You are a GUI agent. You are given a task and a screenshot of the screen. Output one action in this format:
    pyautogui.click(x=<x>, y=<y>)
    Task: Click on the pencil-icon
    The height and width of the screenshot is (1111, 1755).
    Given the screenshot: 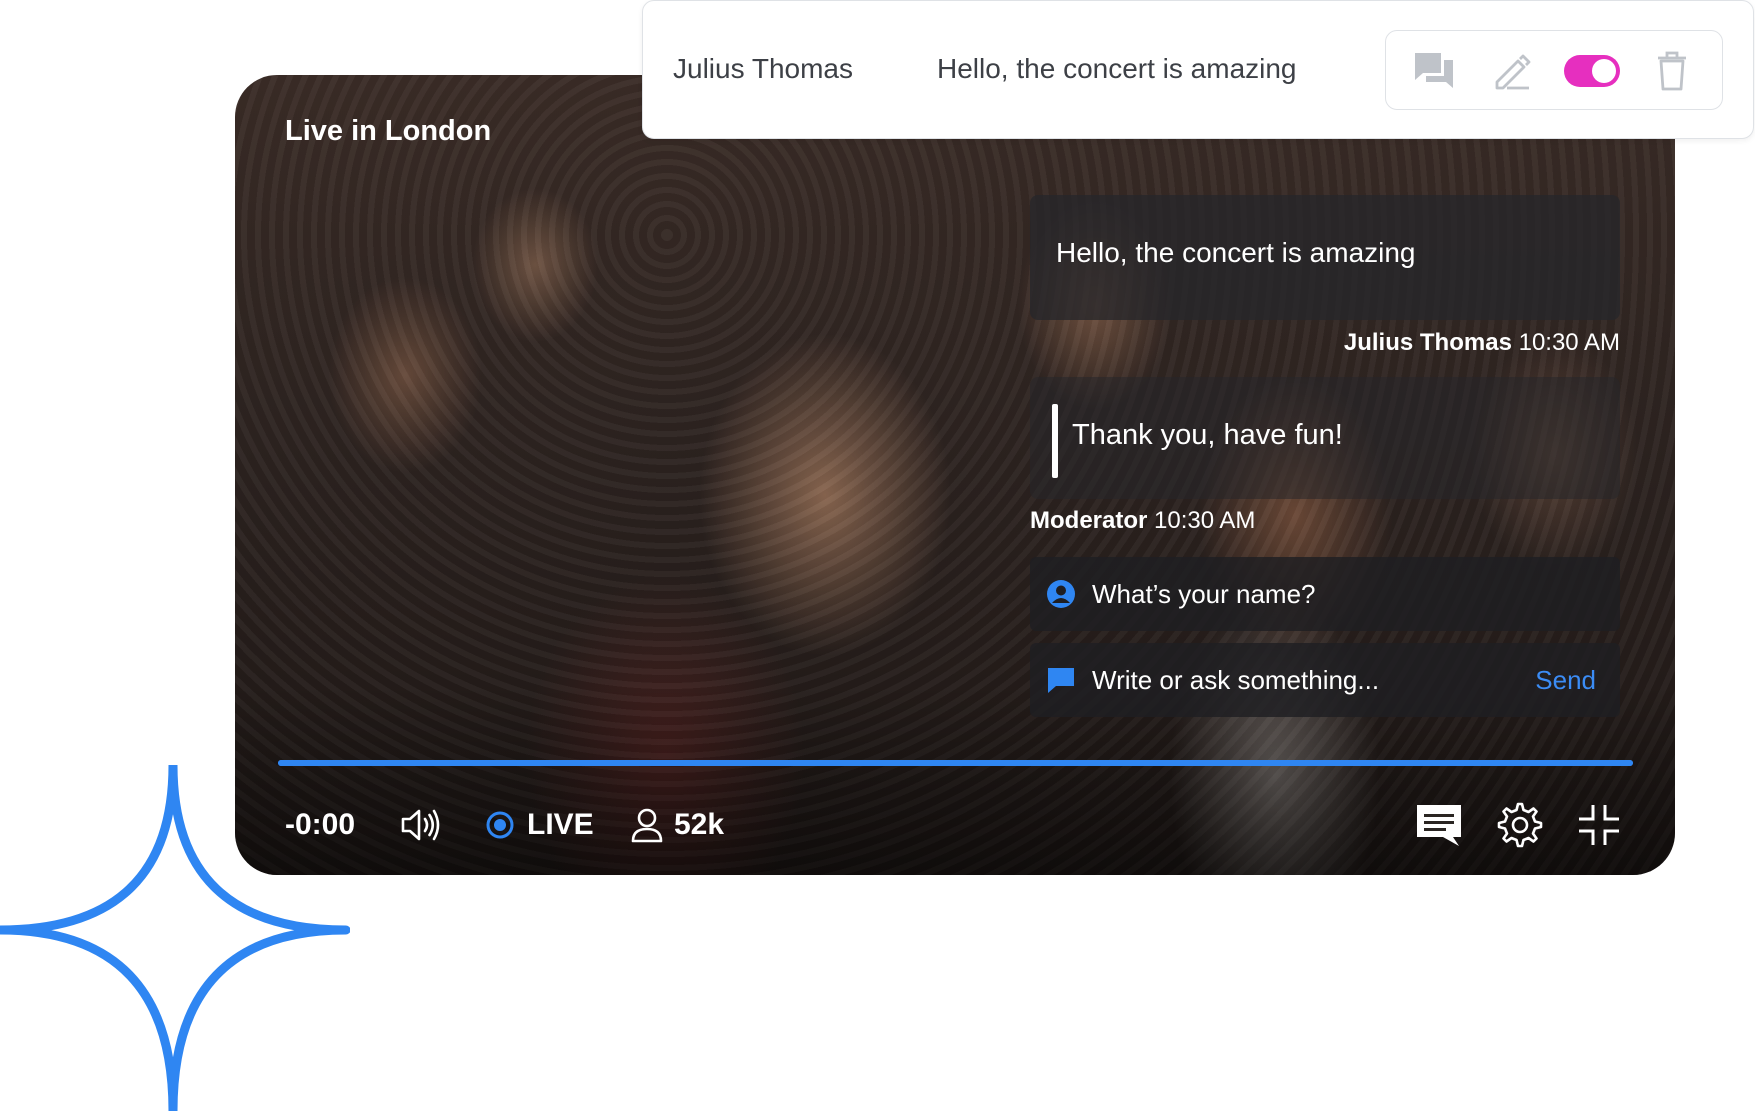 What is the action you would take?
    pyautogui.click(x=1513, y=72)
    